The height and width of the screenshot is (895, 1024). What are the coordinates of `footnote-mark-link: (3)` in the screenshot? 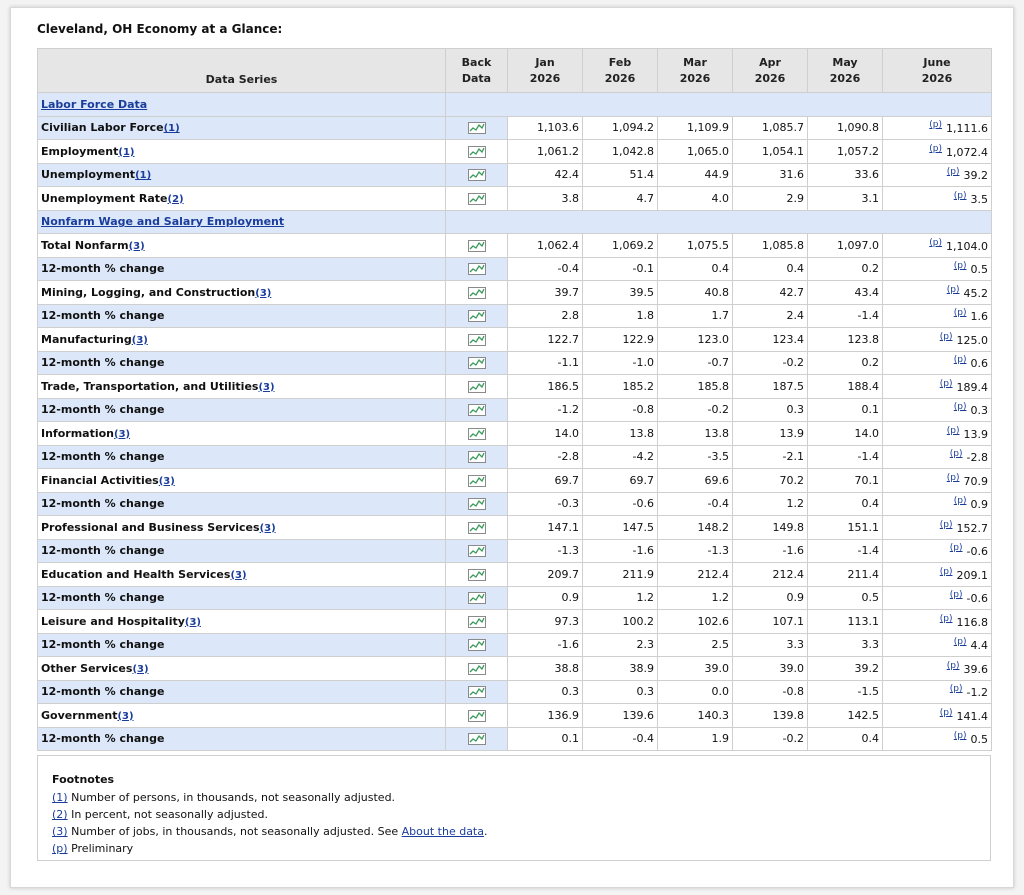 It's located at (60, 831).